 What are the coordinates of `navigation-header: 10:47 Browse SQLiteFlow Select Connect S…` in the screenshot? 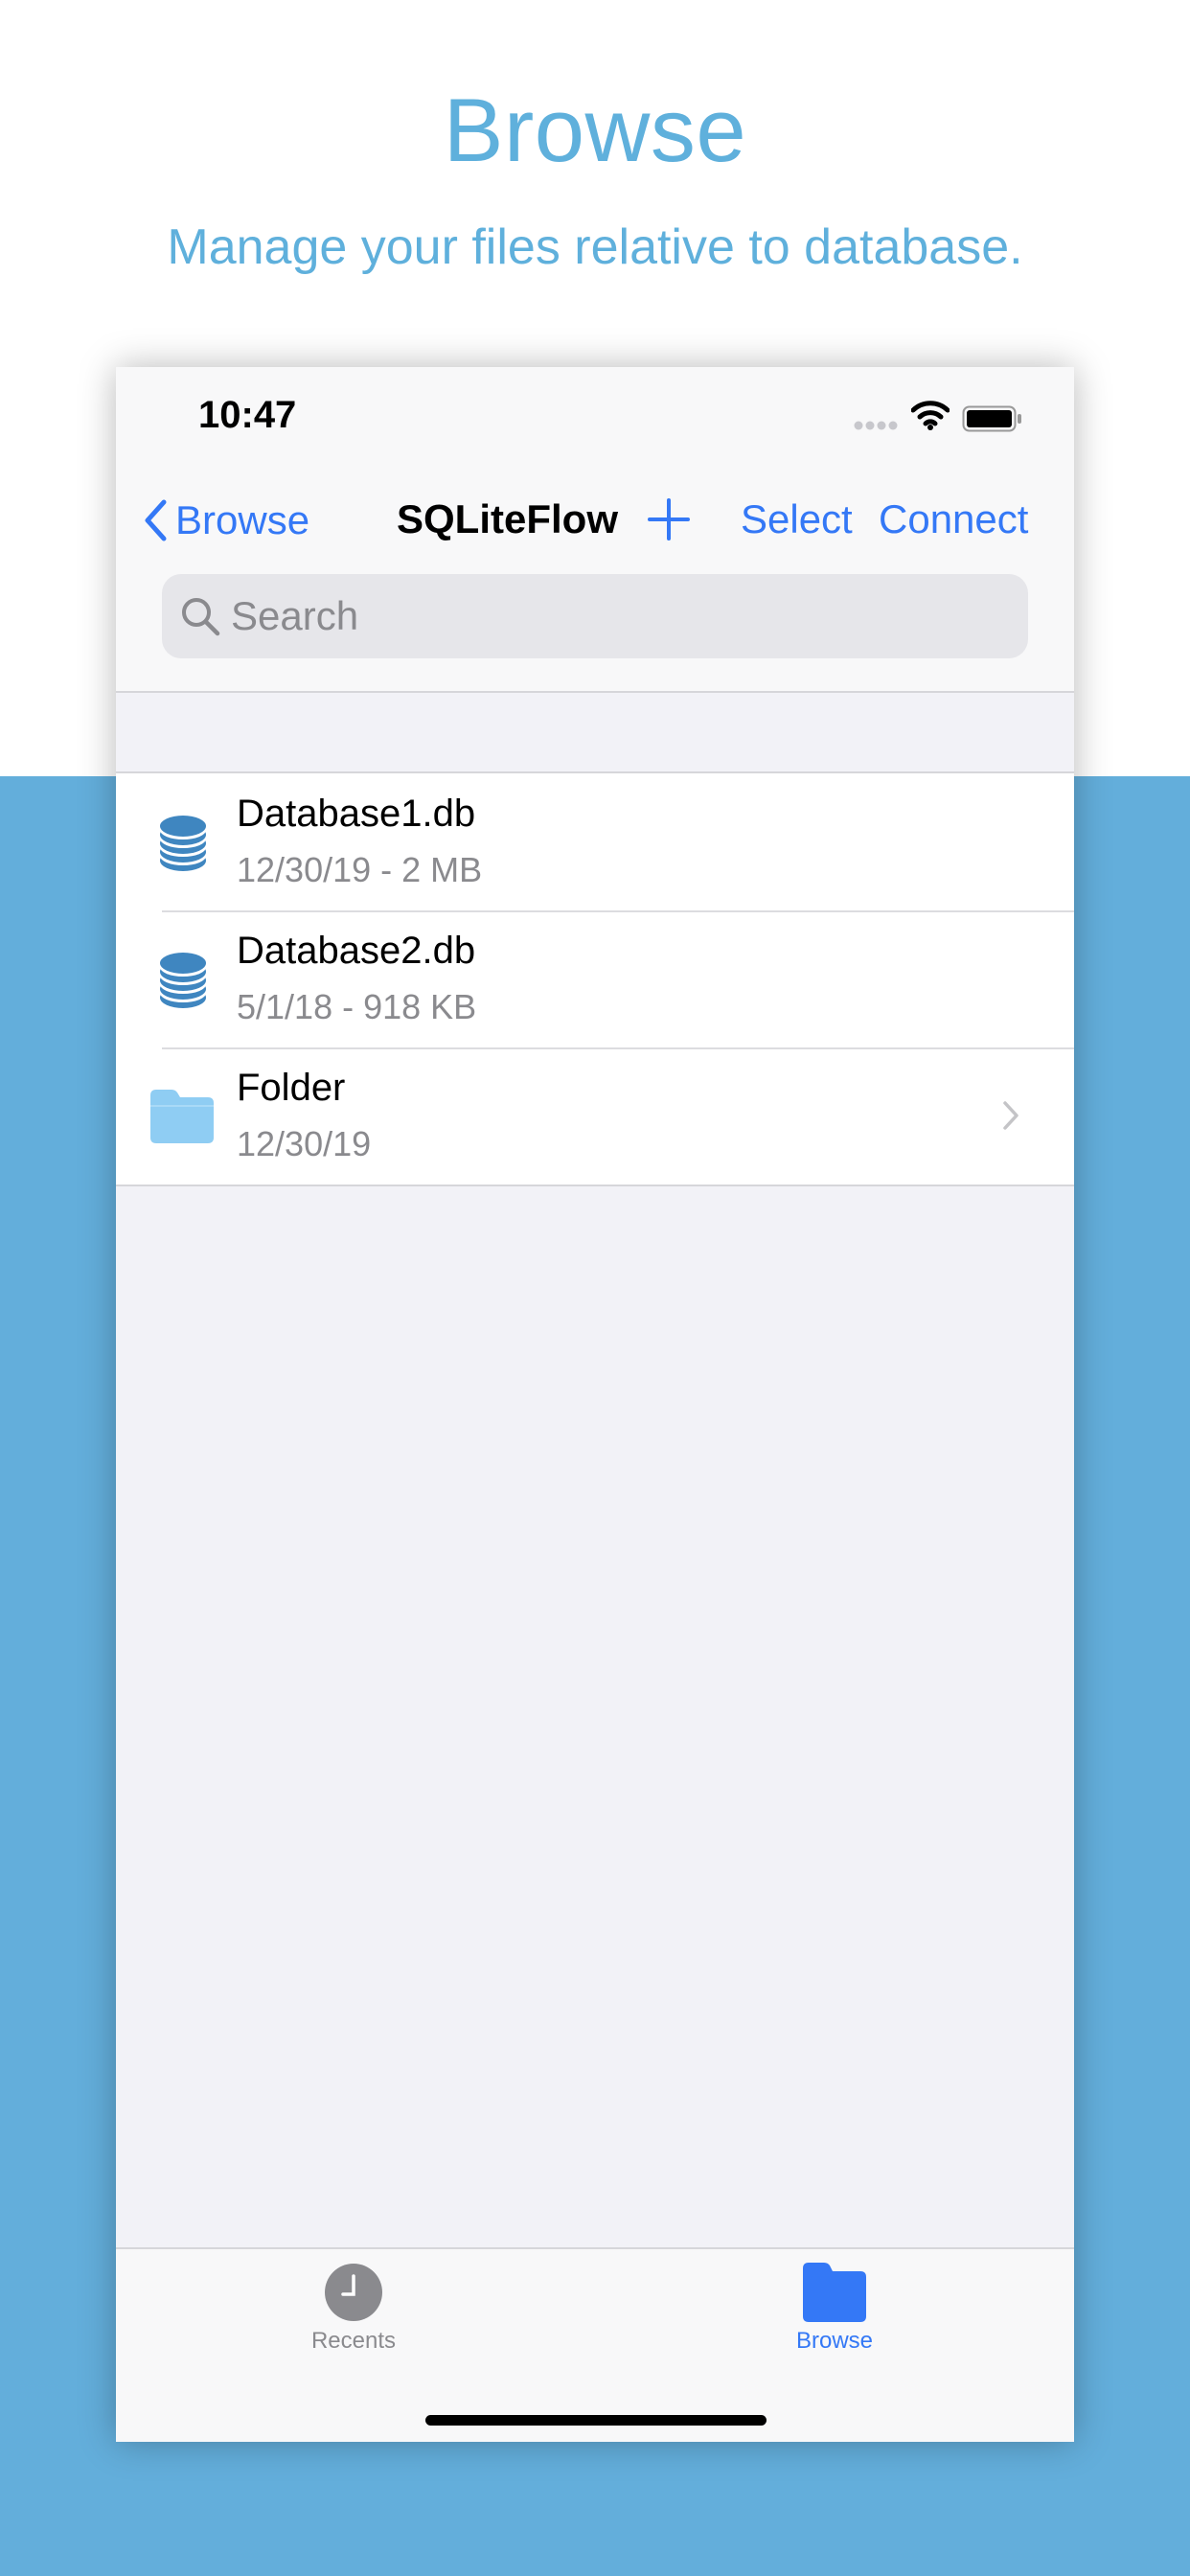 It's located at (595, 530).